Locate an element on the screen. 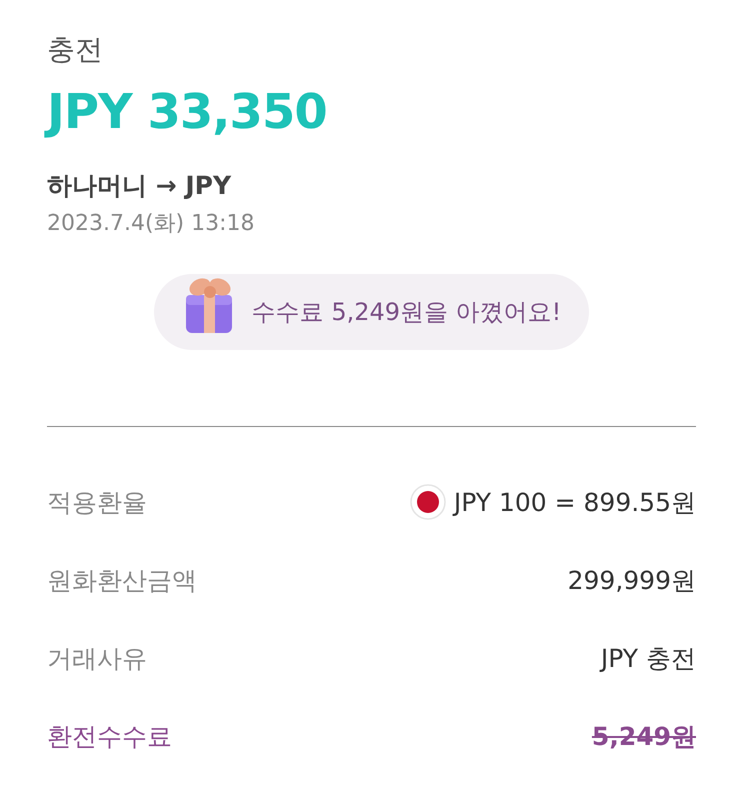 The height and width of the screenshot is (802, 743). detail-value: 299,999원 is located at coordinates (632, 580).